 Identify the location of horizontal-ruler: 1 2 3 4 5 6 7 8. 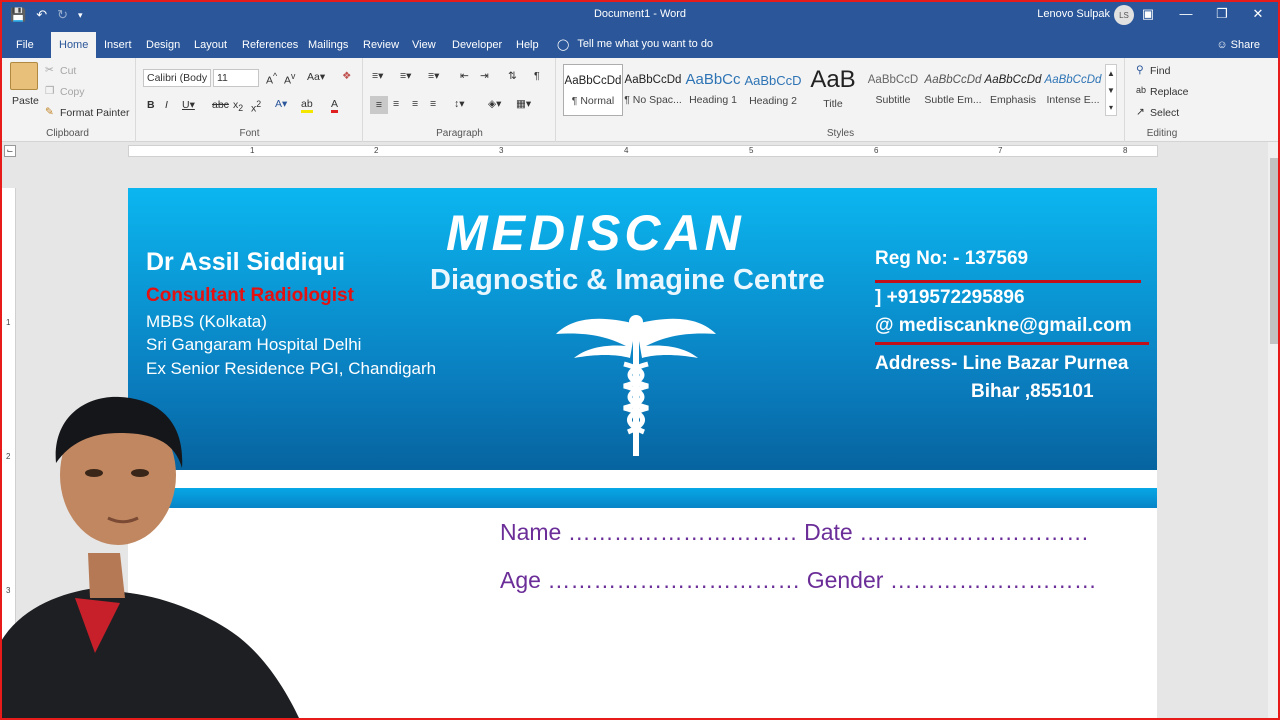
(643, 151).